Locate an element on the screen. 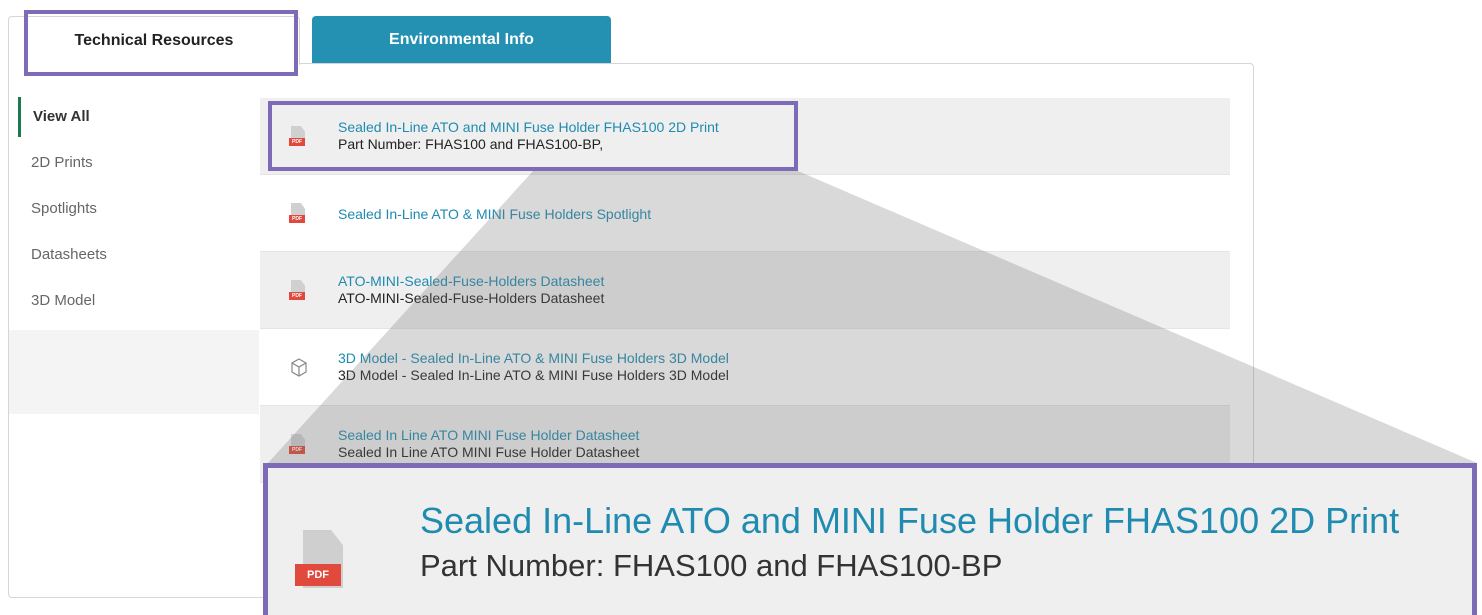 This screenshot has height=615, width=1482. sidebar-item-2d-prints: 2D Prints is located at coordinates (138, 166).